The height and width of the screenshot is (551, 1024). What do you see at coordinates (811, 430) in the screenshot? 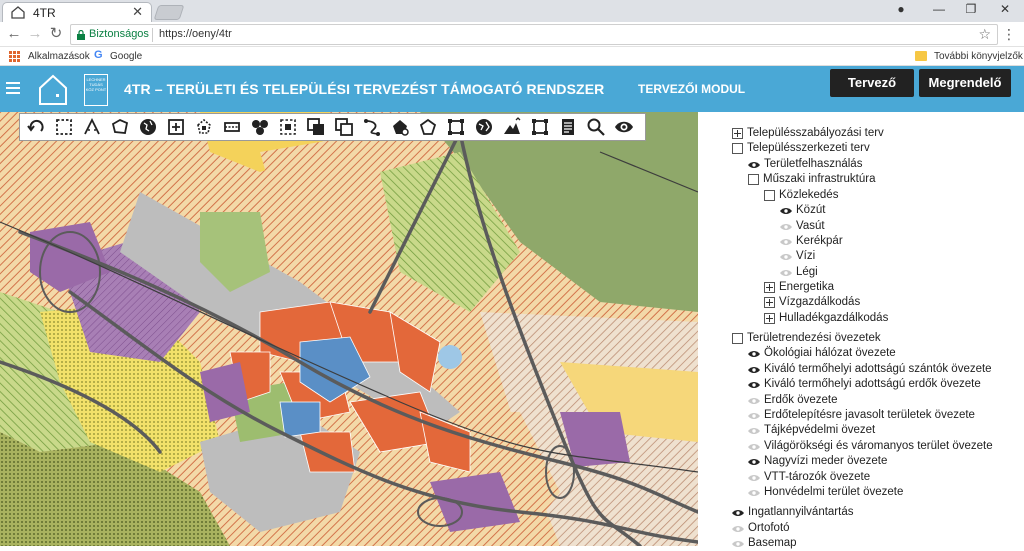
I see `layer-item: Tájképvédelmi övezet` at bounding box center [811, 430].